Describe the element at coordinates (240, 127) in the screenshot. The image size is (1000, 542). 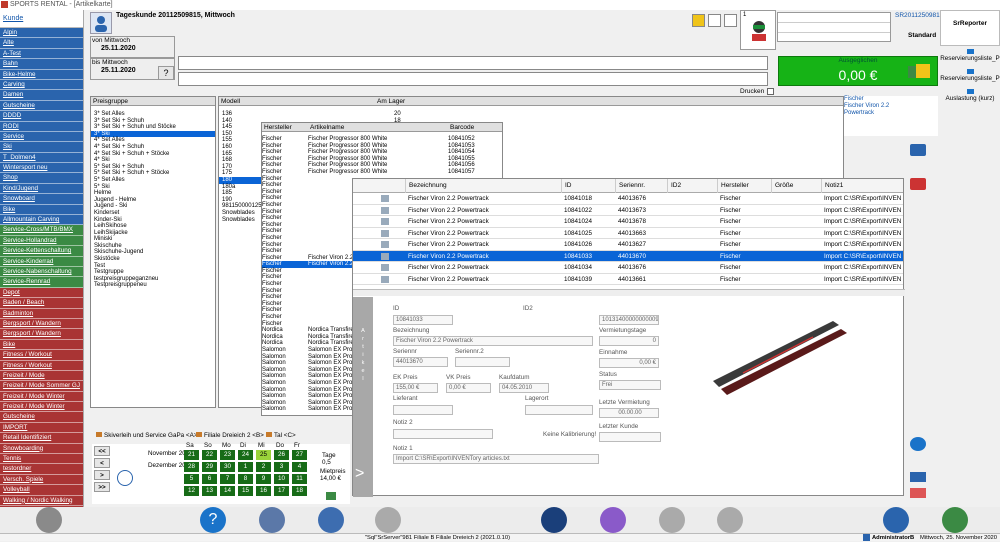
I see `modell-row: 145` at that location.